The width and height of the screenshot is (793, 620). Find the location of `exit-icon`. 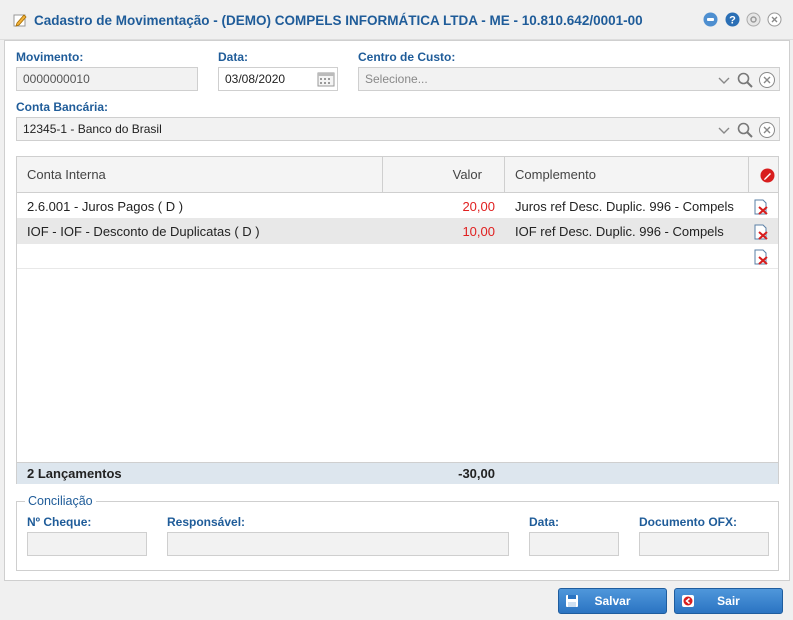

exit-icon is located at coordinates (688, 601).